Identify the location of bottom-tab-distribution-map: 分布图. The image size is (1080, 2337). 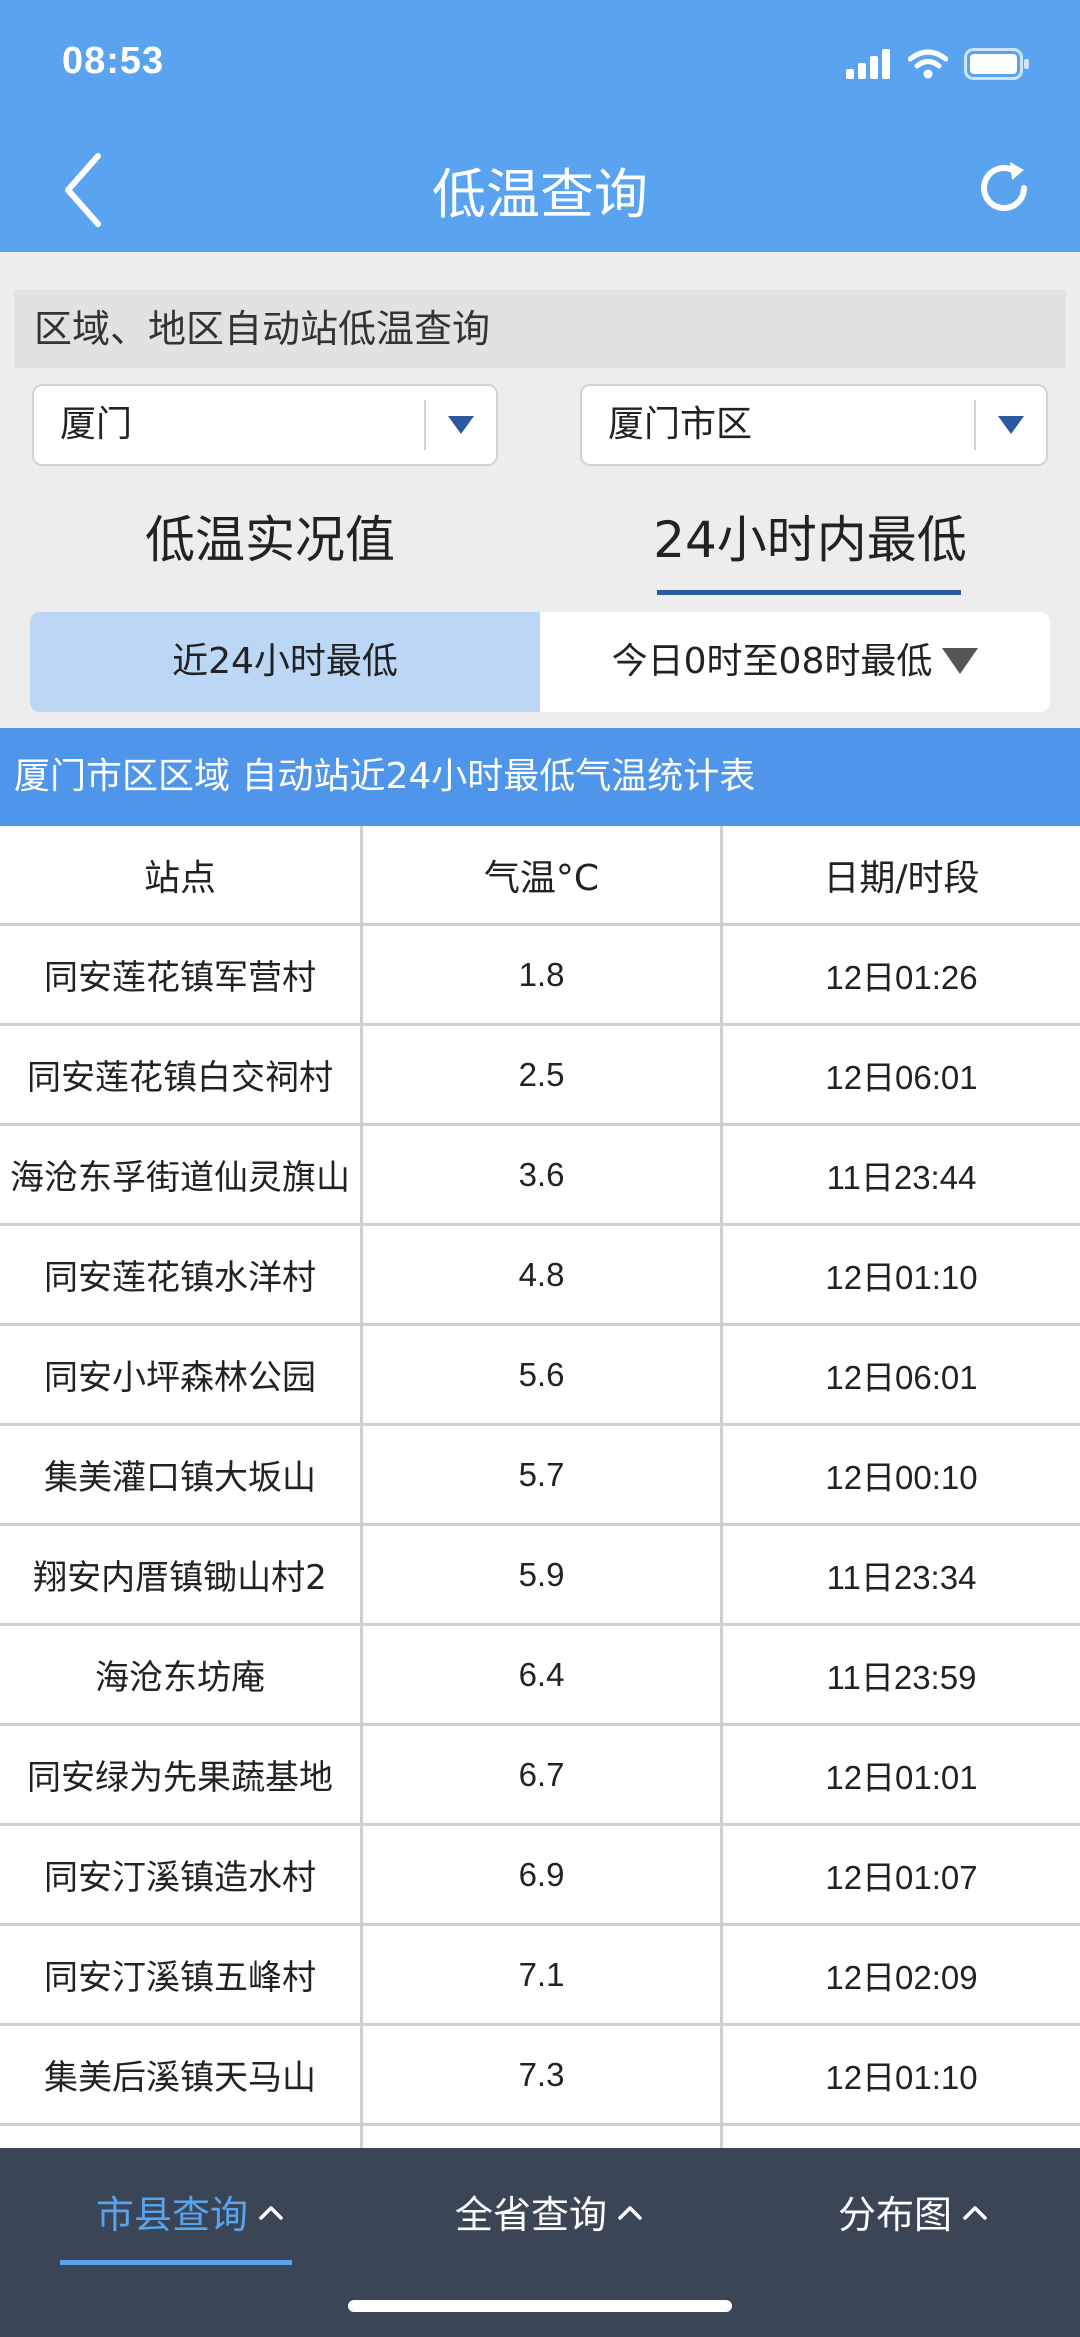
(913, 2211).